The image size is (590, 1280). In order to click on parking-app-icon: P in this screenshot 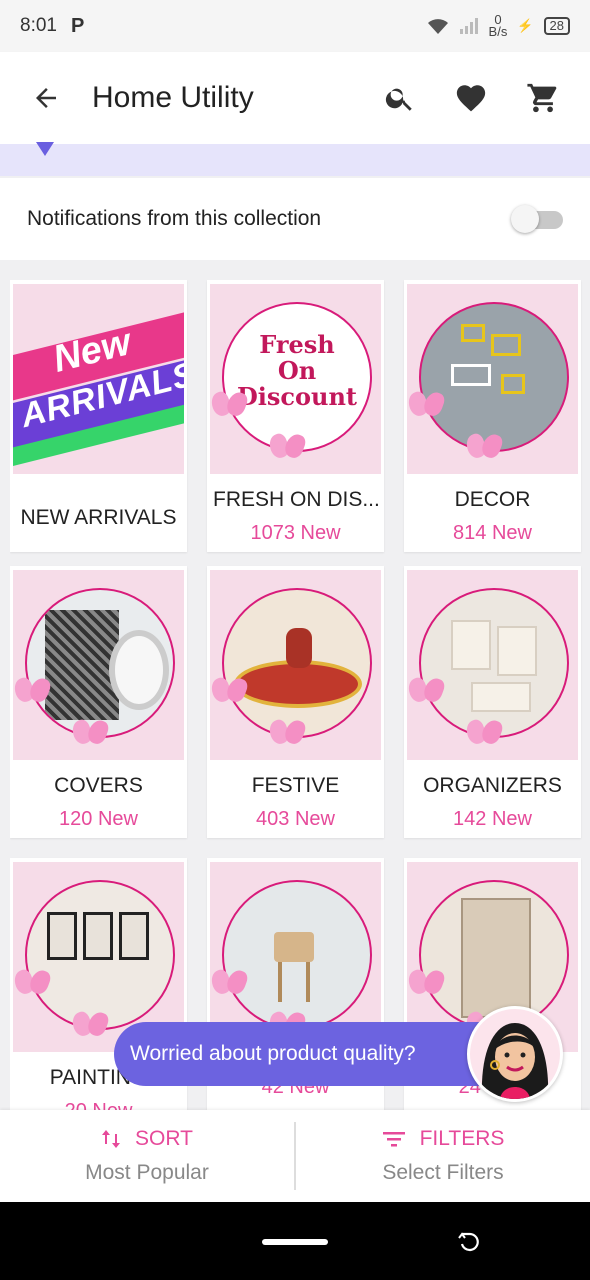, I will do `click(77, 25)`.